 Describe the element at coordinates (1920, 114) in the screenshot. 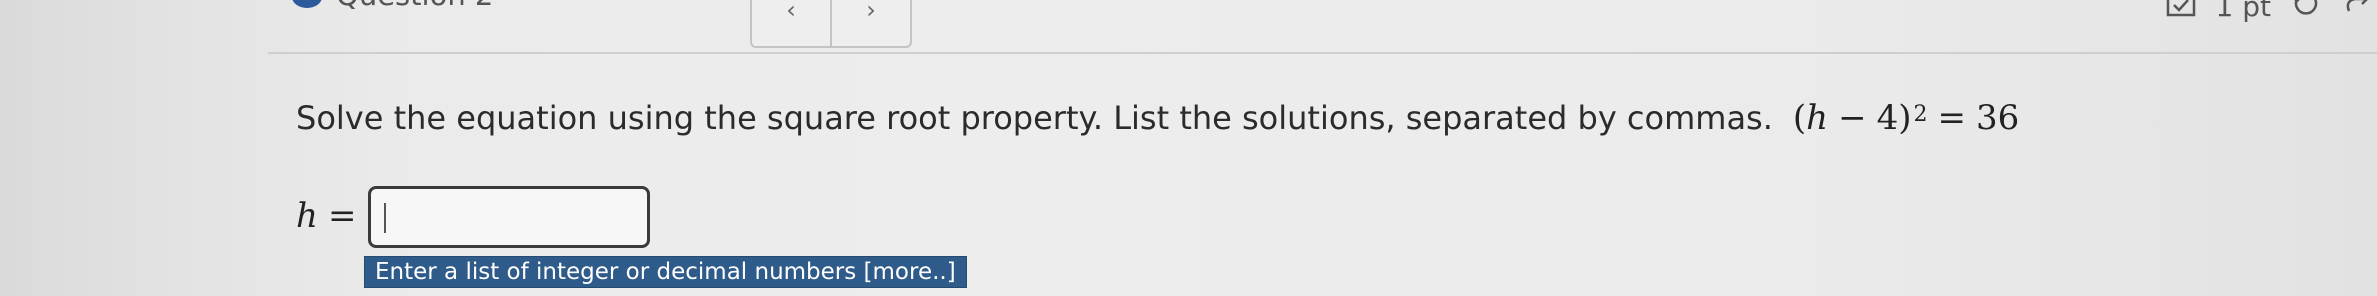

I see `equation-exponent: 2` at that location.